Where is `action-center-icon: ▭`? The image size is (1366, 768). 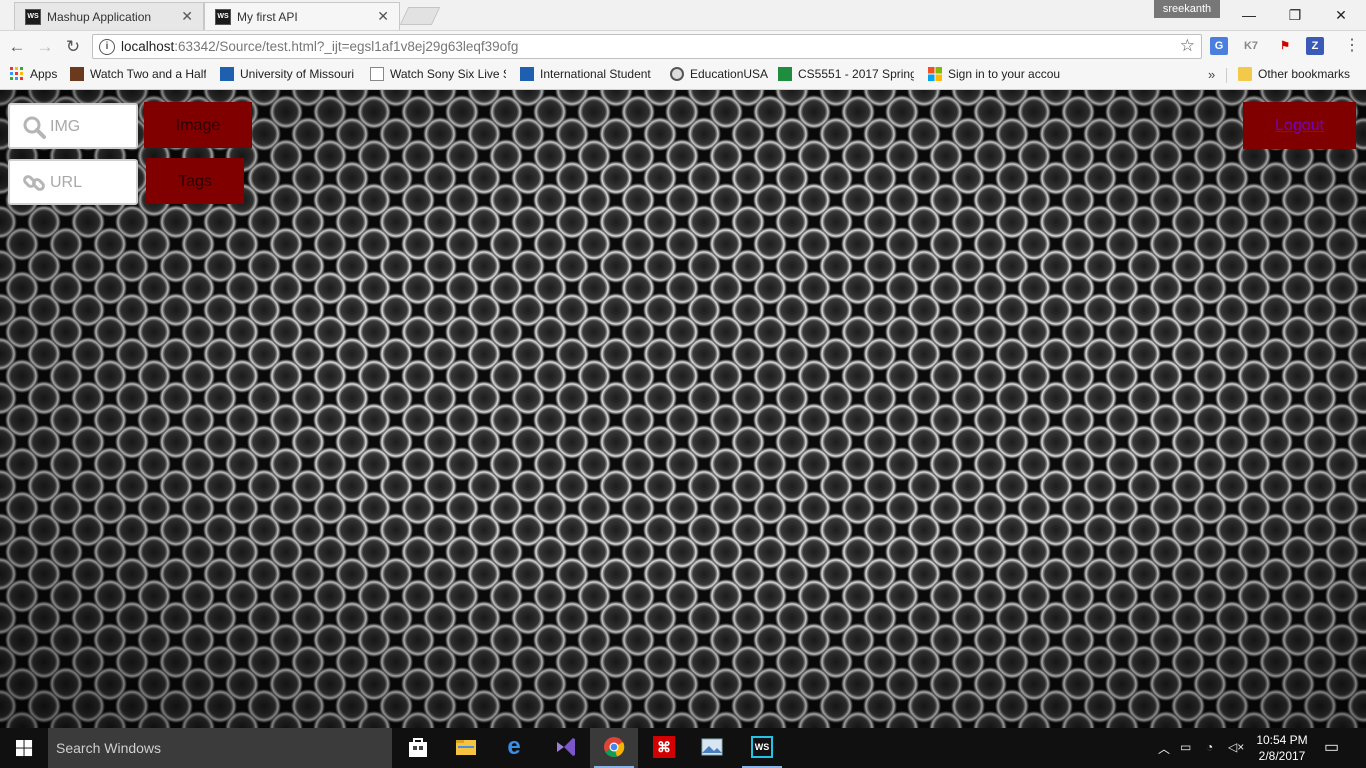
action-center-icon: ▭ is located at coordinates (1331, 747).